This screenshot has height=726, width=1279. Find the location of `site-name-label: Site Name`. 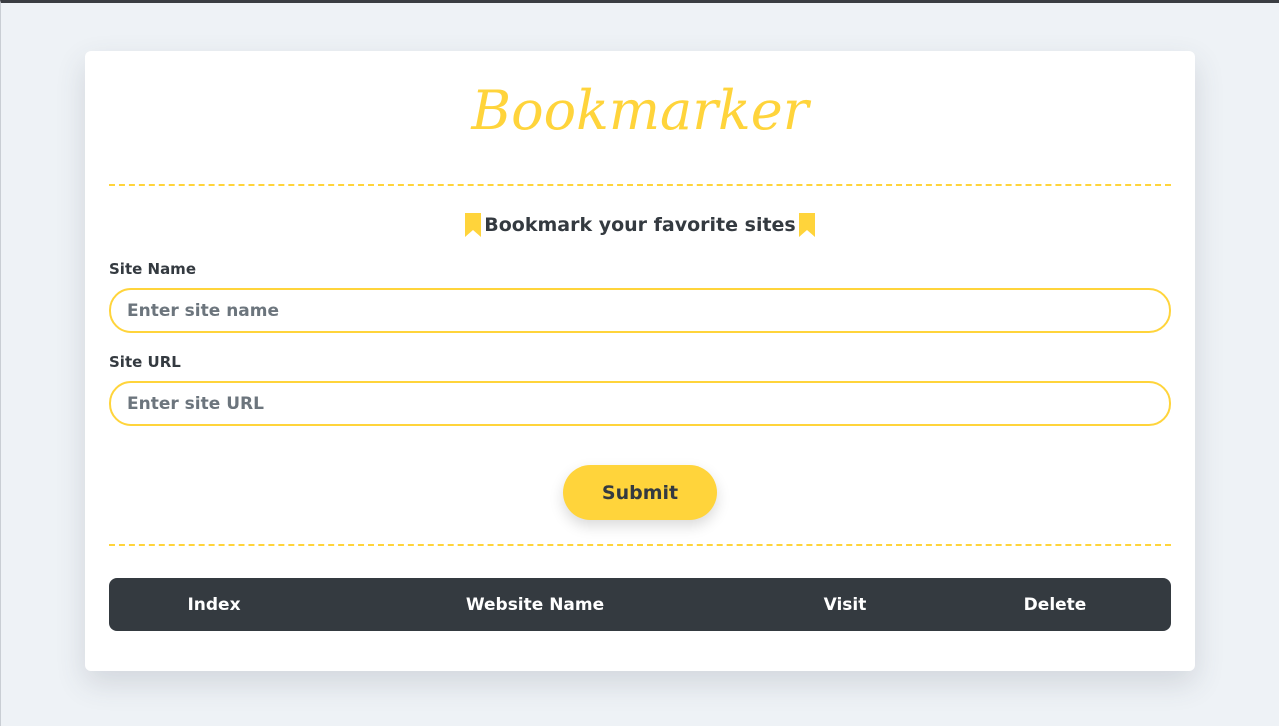

site-name-label: Site Name is located at coordinates (152, 269).